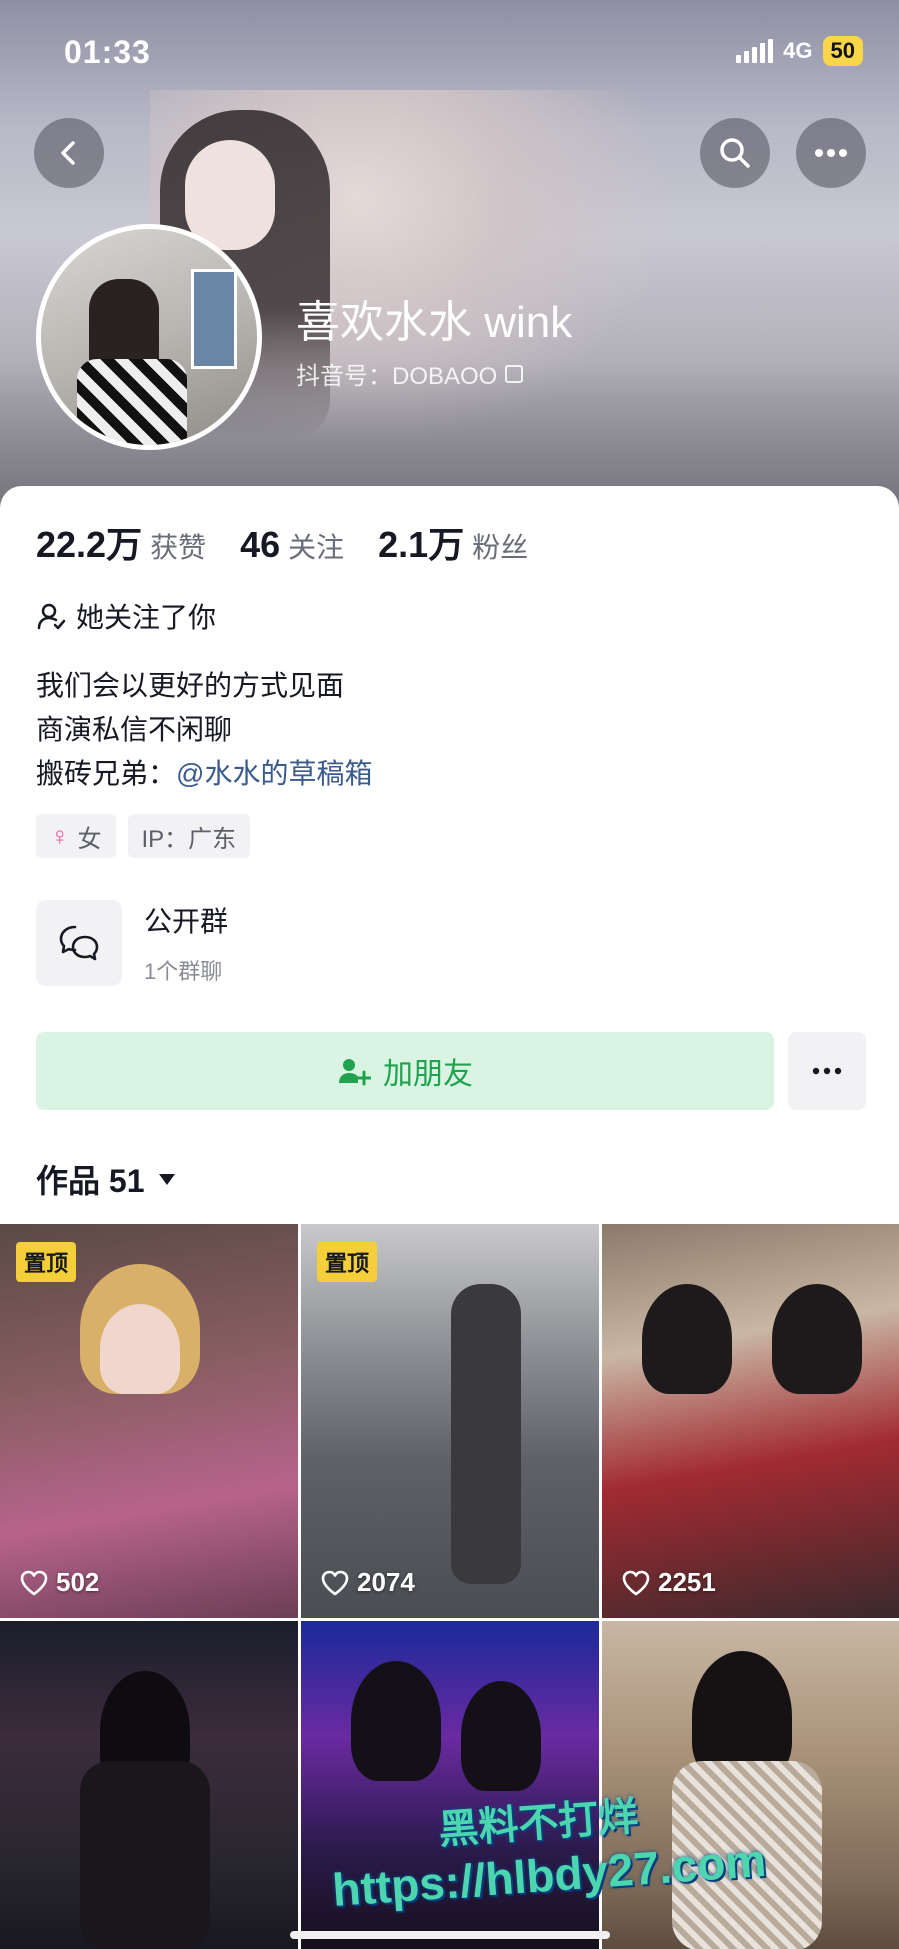 The width and height of the screenshot is (899, 1949). I want to click on battery-level: 50, so click(842, 51).